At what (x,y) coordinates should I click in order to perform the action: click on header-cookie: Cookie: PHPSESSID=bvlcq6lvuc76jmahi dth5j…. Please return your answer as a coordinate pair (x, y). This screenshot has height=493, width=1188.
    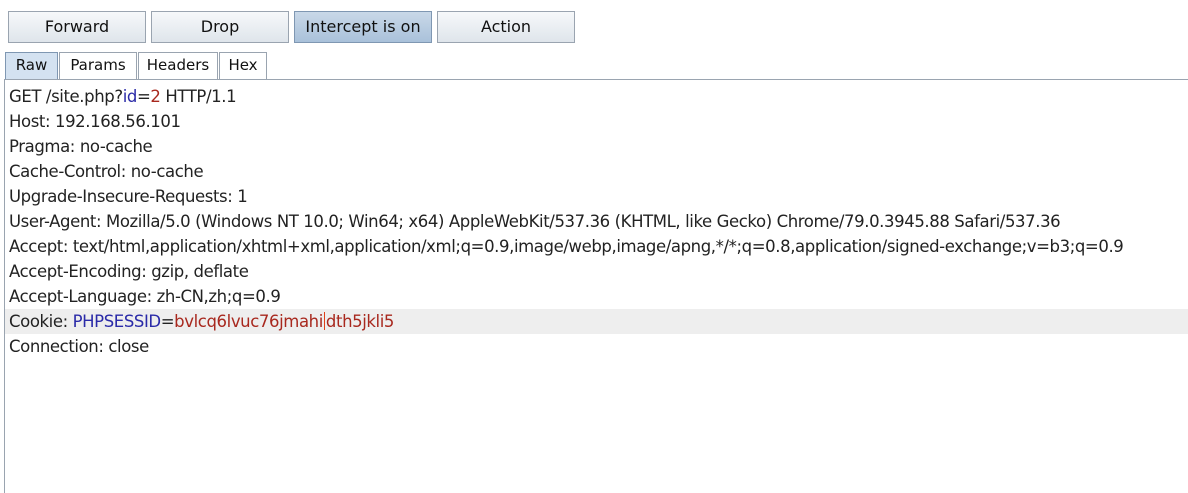
    Looking at the image, I should click on (596, 321).